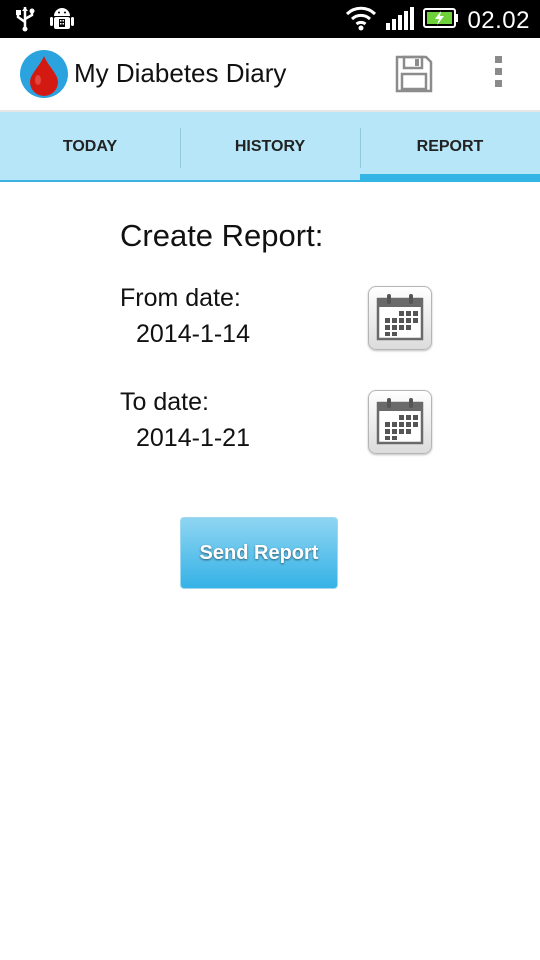  Describe the element at coordinates (361, 20) in the screenshot. I see `wifi-icon` at that location.